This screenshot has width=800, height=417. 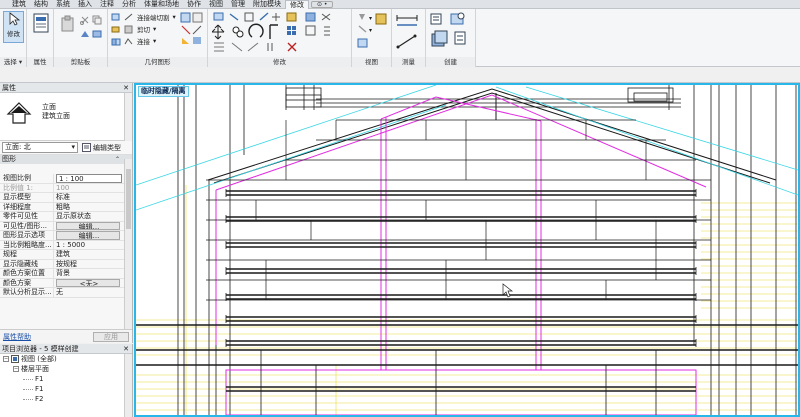 I want to click on properties-button, so click(x=40, y=26).